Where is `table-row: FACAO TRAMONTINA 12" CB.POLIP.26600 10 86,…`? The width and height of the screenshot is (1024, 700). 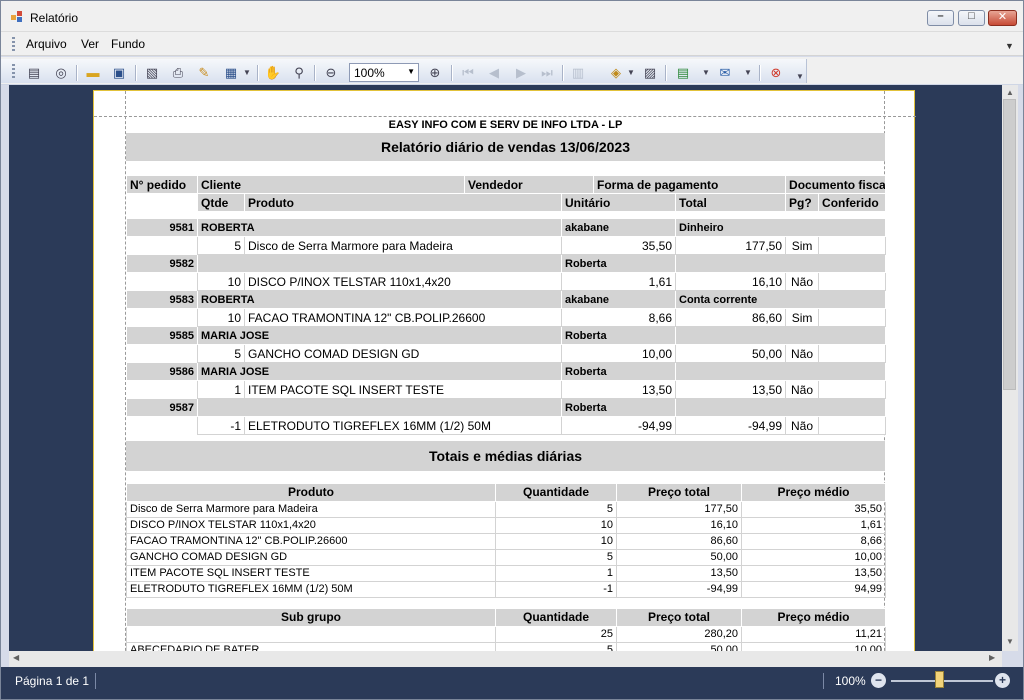 table-row: FACAO TRAMONTINA 12" CB.POLIP.26600 10 86,… is located at coordinates (506, 541).